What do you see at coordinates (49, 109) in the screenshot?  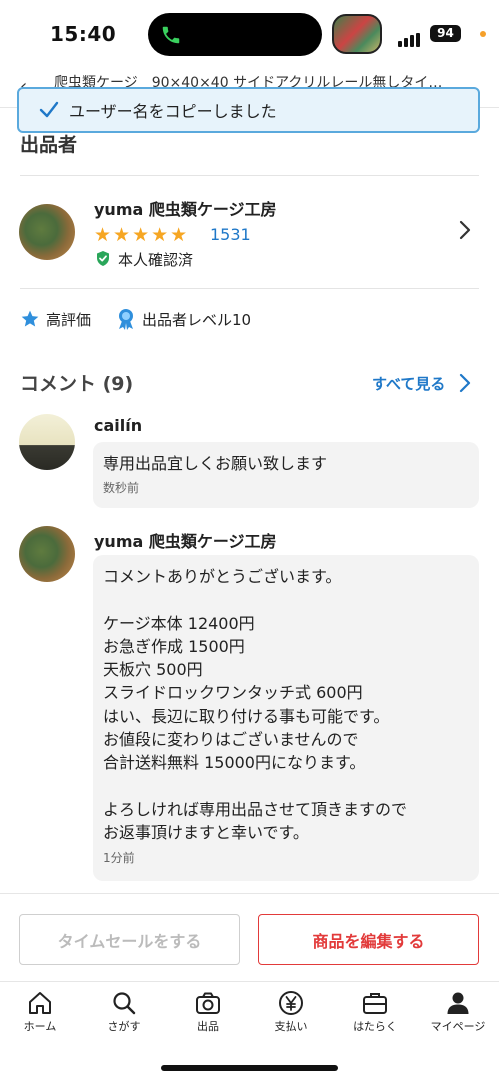 I see `checkmark-icon` at bounding box center [49, 109].